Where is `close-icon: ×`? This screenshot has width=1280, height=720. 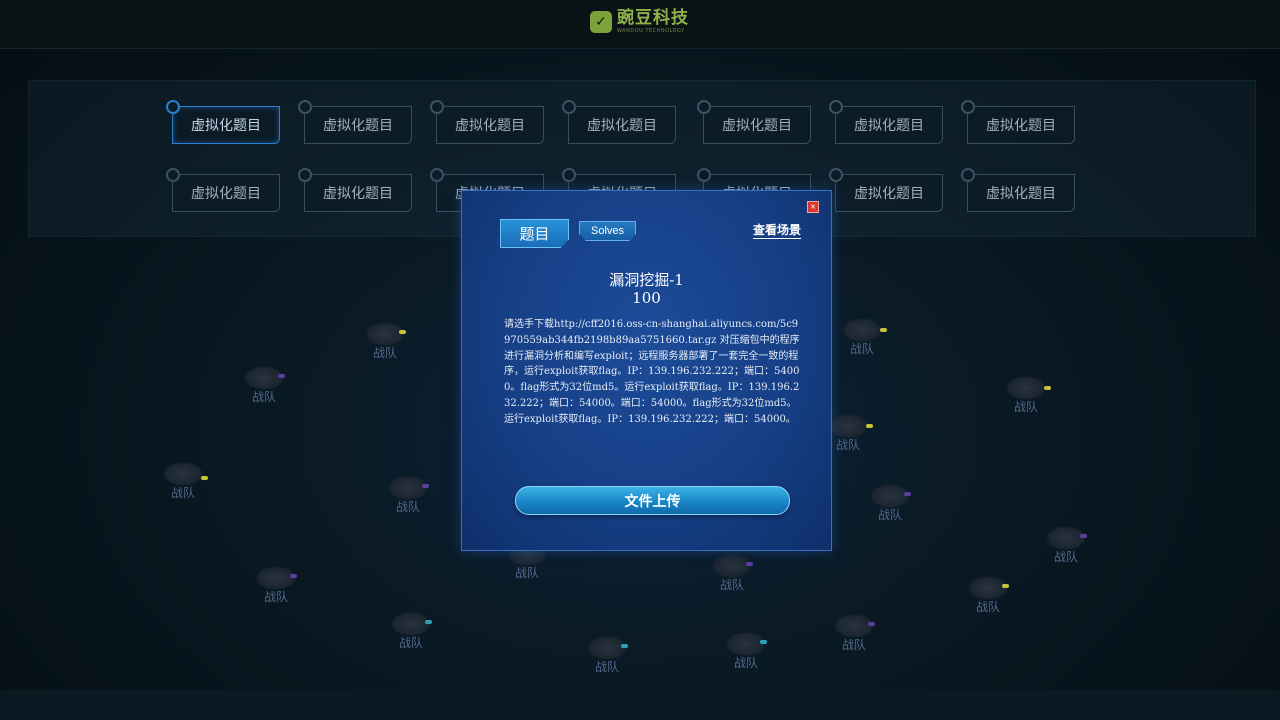
close-icon: × is located at coordinates (813, 207).